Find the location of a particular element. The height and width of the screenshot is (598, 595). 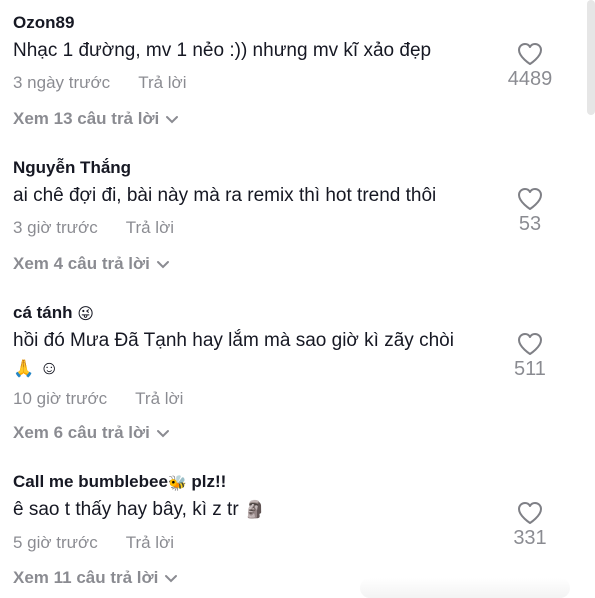

like-button: 4489 is located at coordinates (530, 66).